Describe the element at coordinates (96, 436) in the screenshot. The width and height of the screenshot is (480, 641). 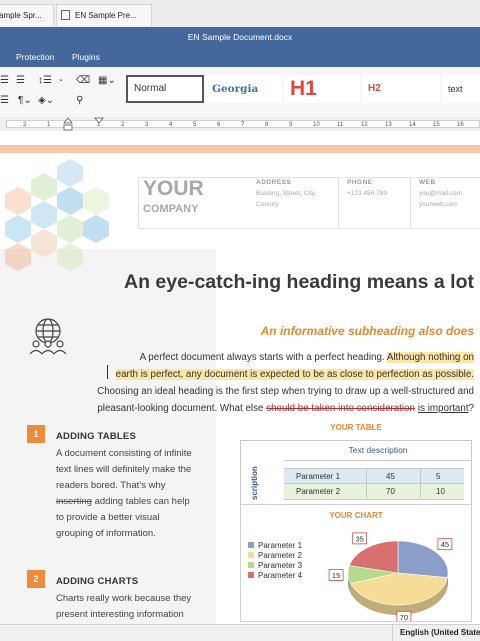
I see `section-title: ADDING TABLES` at that location.